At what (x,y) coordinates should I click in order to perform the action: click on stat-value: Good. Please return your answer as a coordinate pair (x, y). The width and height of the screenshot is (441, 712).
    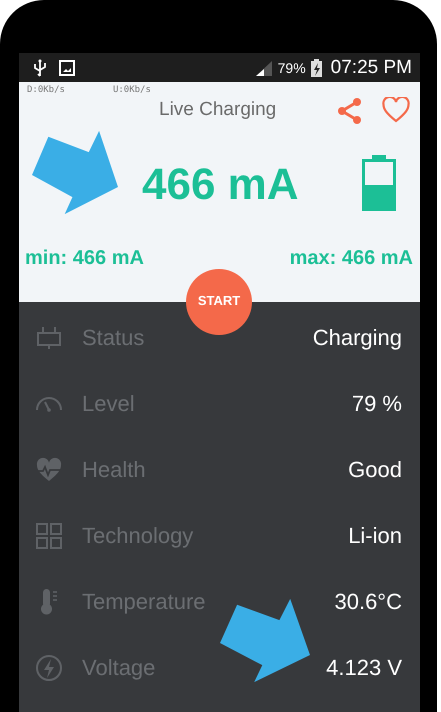
    Looking at the image, I should click on (375, 470).